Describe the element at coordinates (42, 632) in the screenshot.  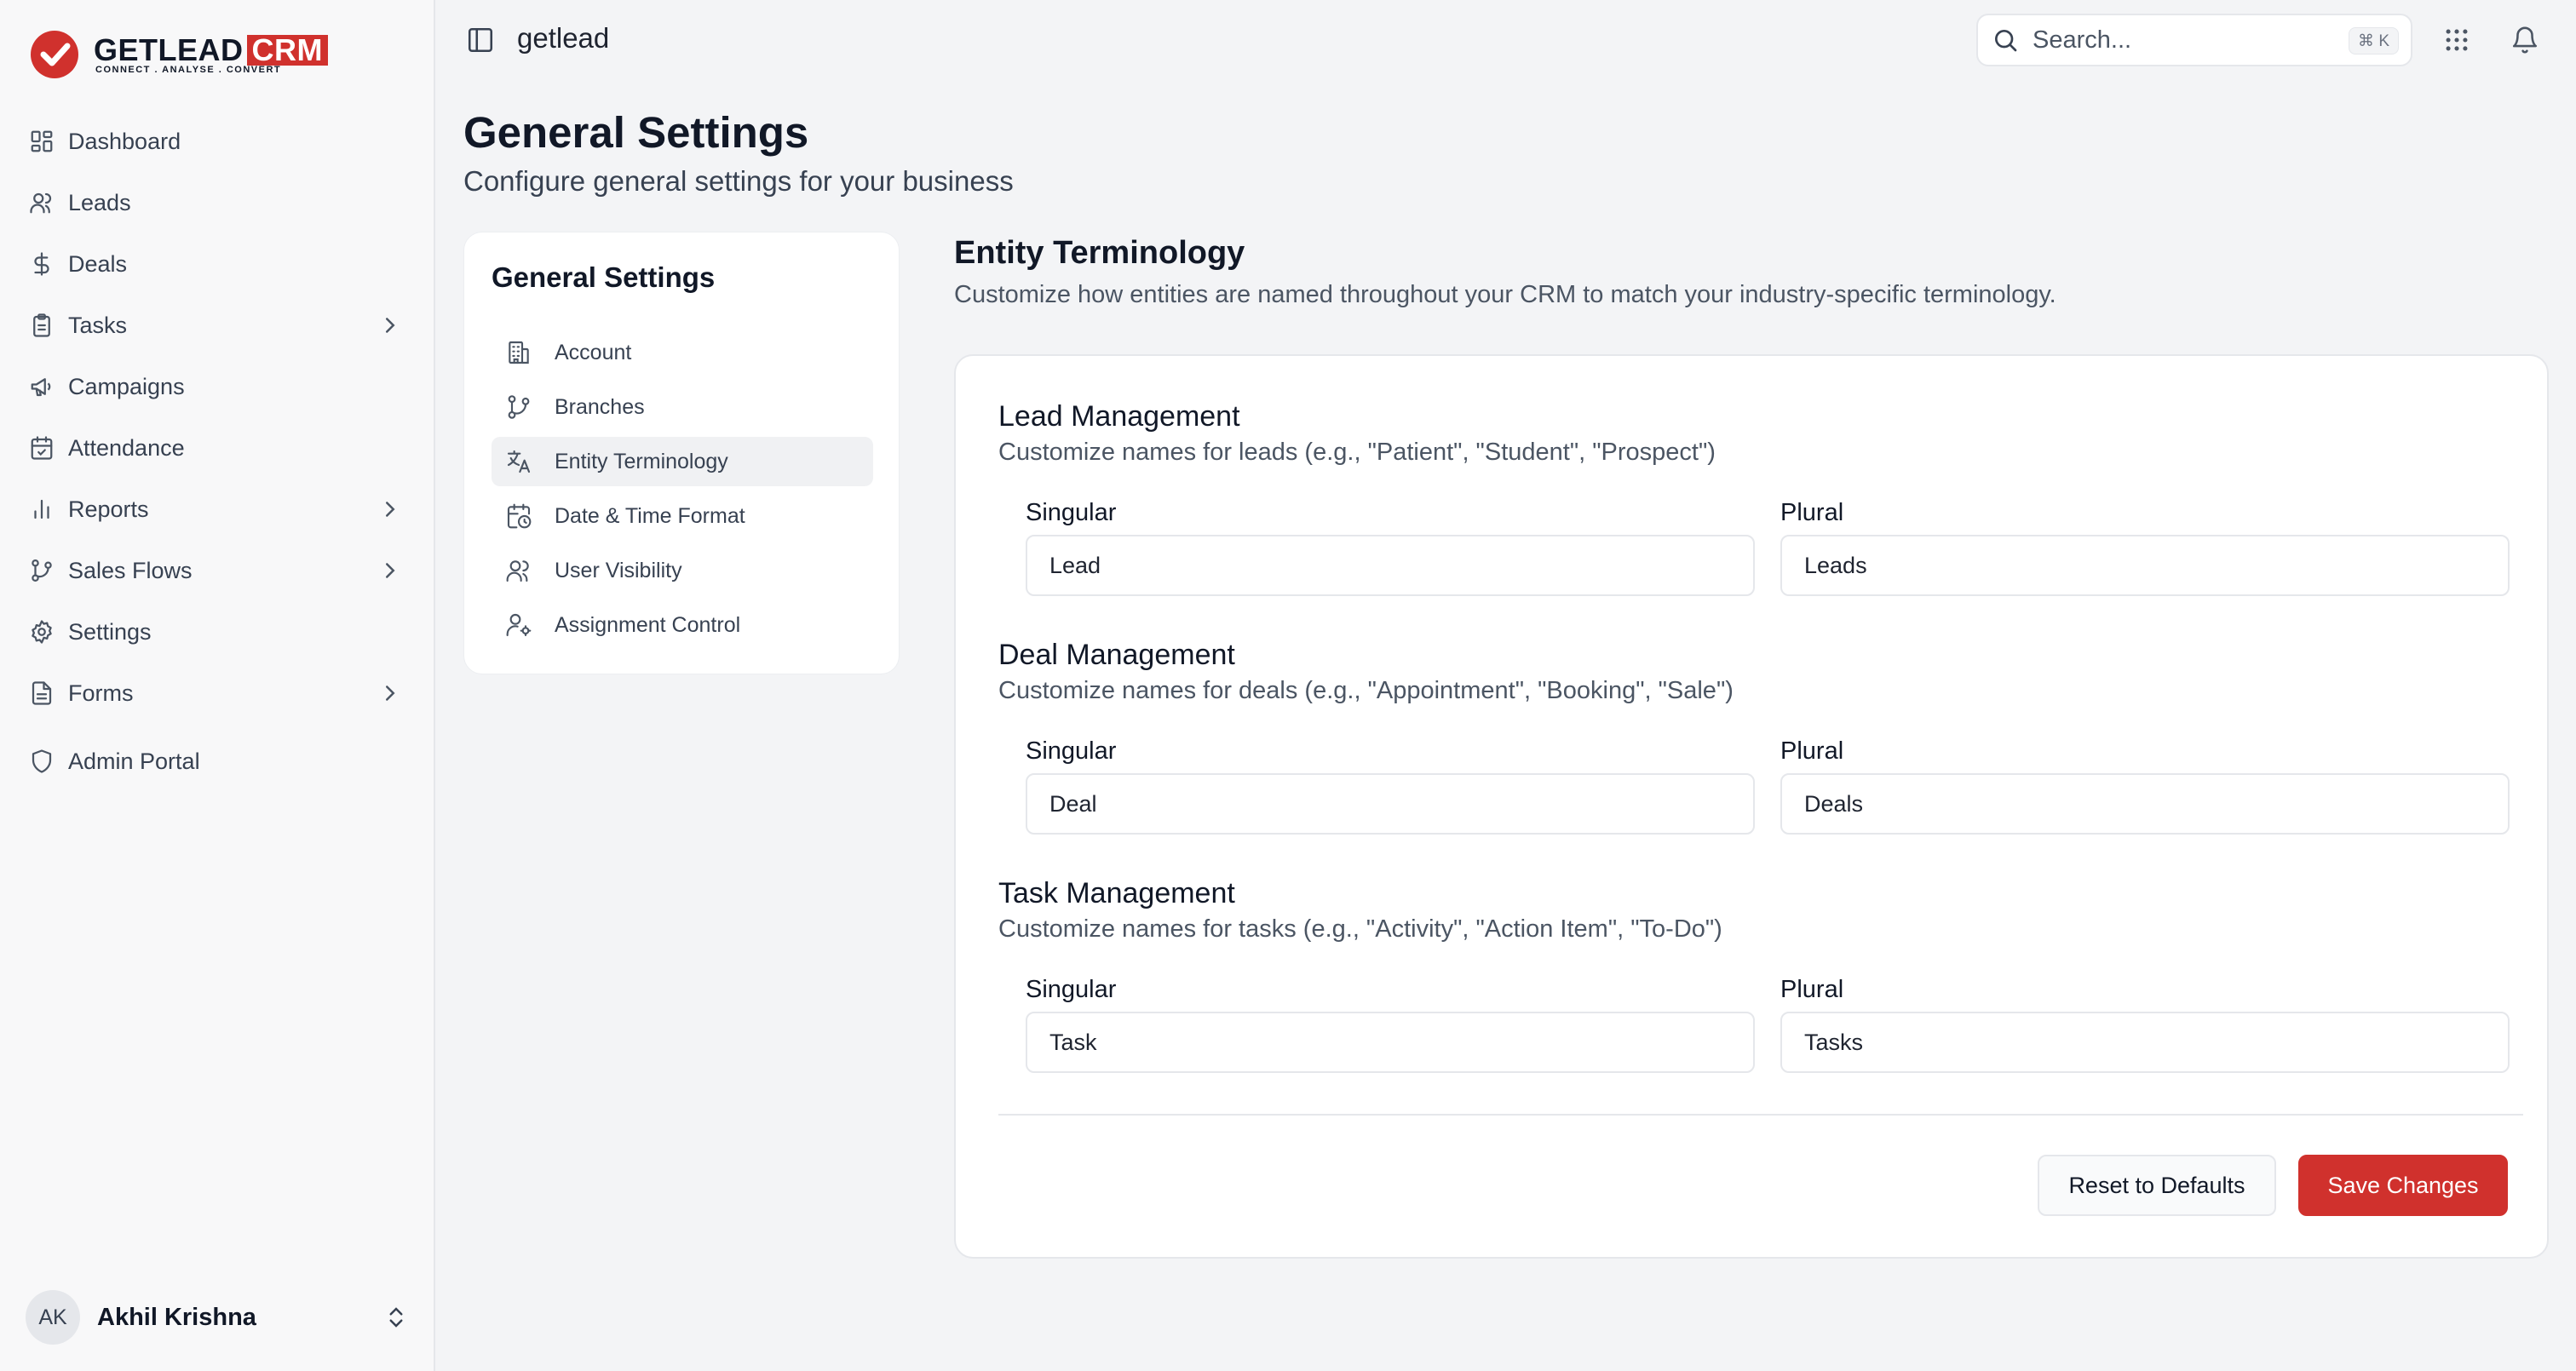
I see `gear-icon` at that location.